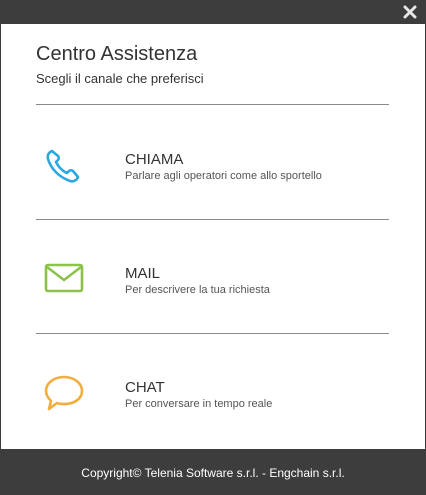 This screenshot has width=426, height=495. I want to click on phone-icon, so click(63, 166).